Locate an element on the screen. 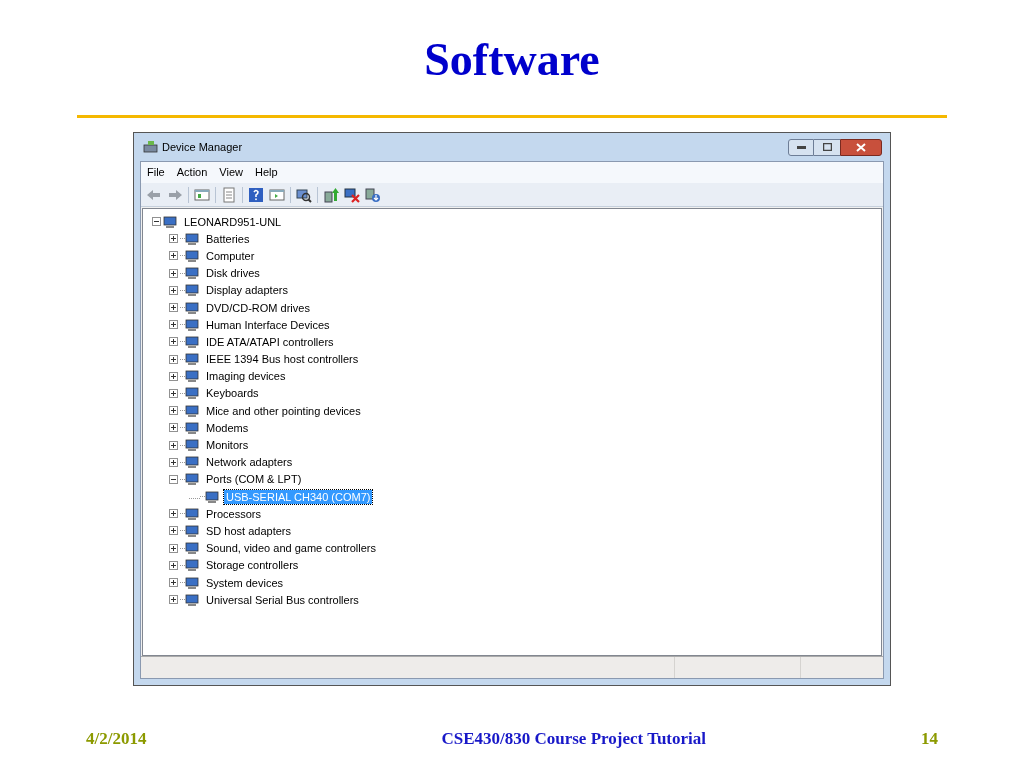 The width and height of the screenshot is (1024, 768). slide-footer-title: CSE430/830 Course Project Tutorial is located at coordinates (573, 739).